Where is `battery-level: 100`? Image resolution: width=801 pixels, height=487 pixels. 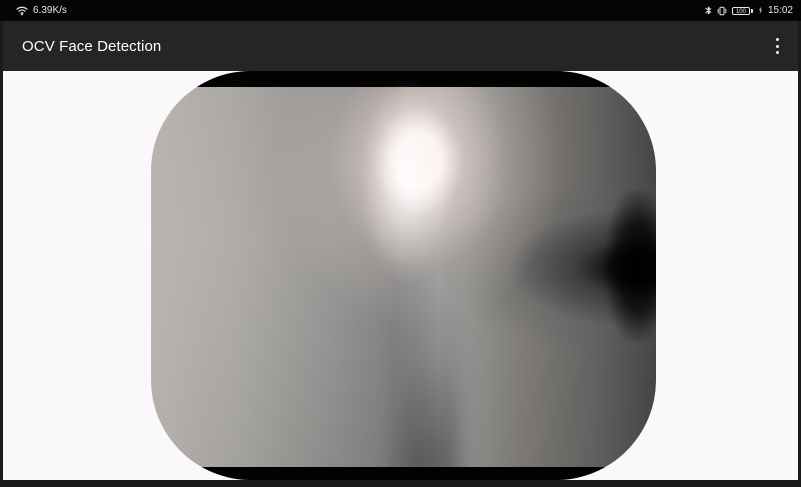
battery-level: 100 is located at coordinates (740, 10).